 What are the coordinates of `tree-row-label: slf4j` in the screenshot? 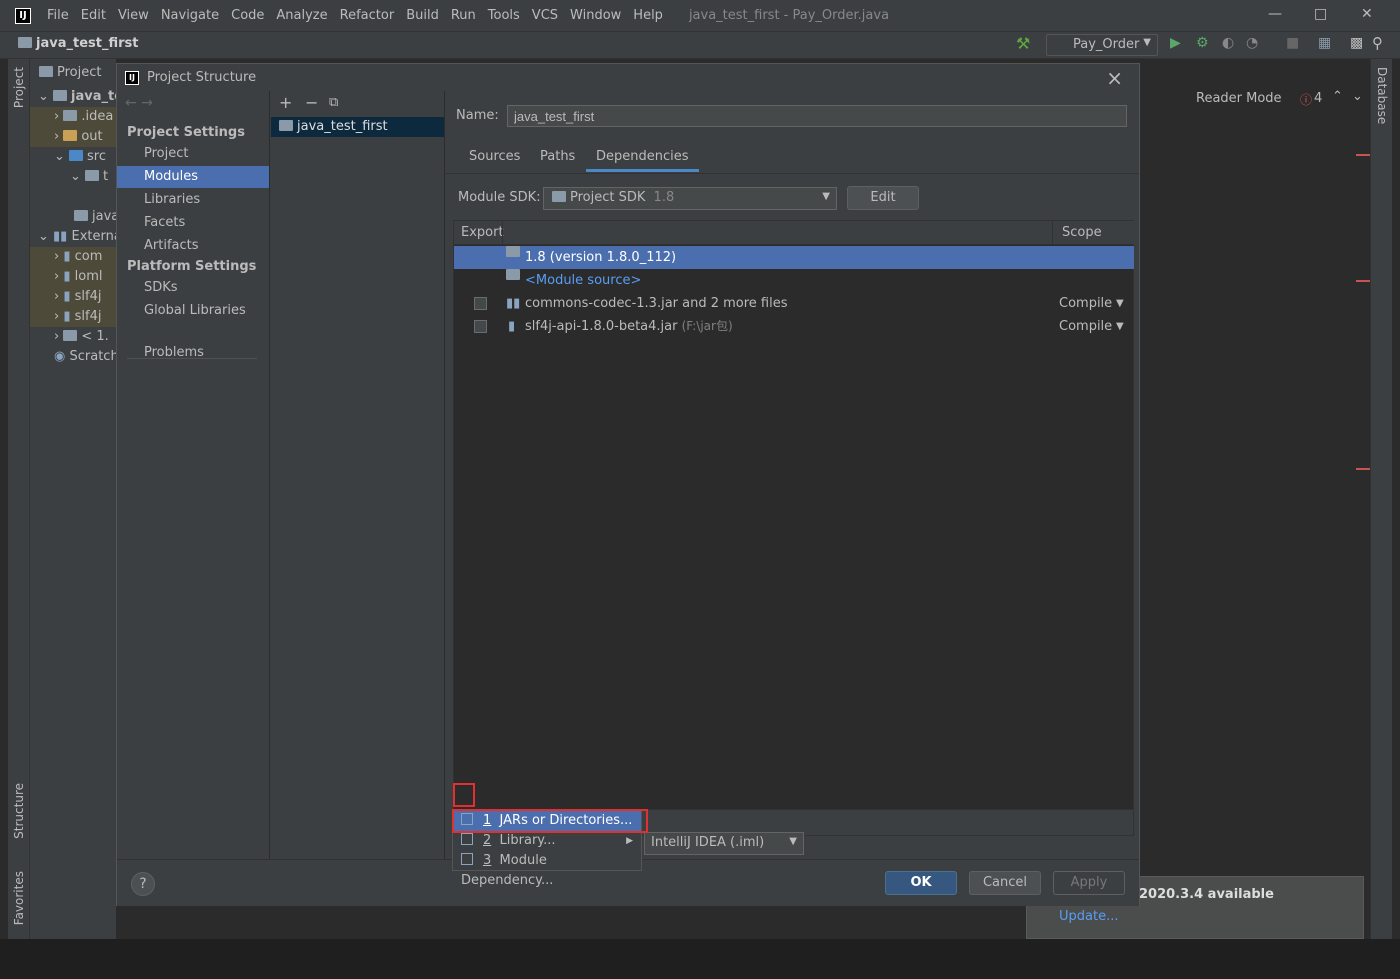 It's located at (88, 316).